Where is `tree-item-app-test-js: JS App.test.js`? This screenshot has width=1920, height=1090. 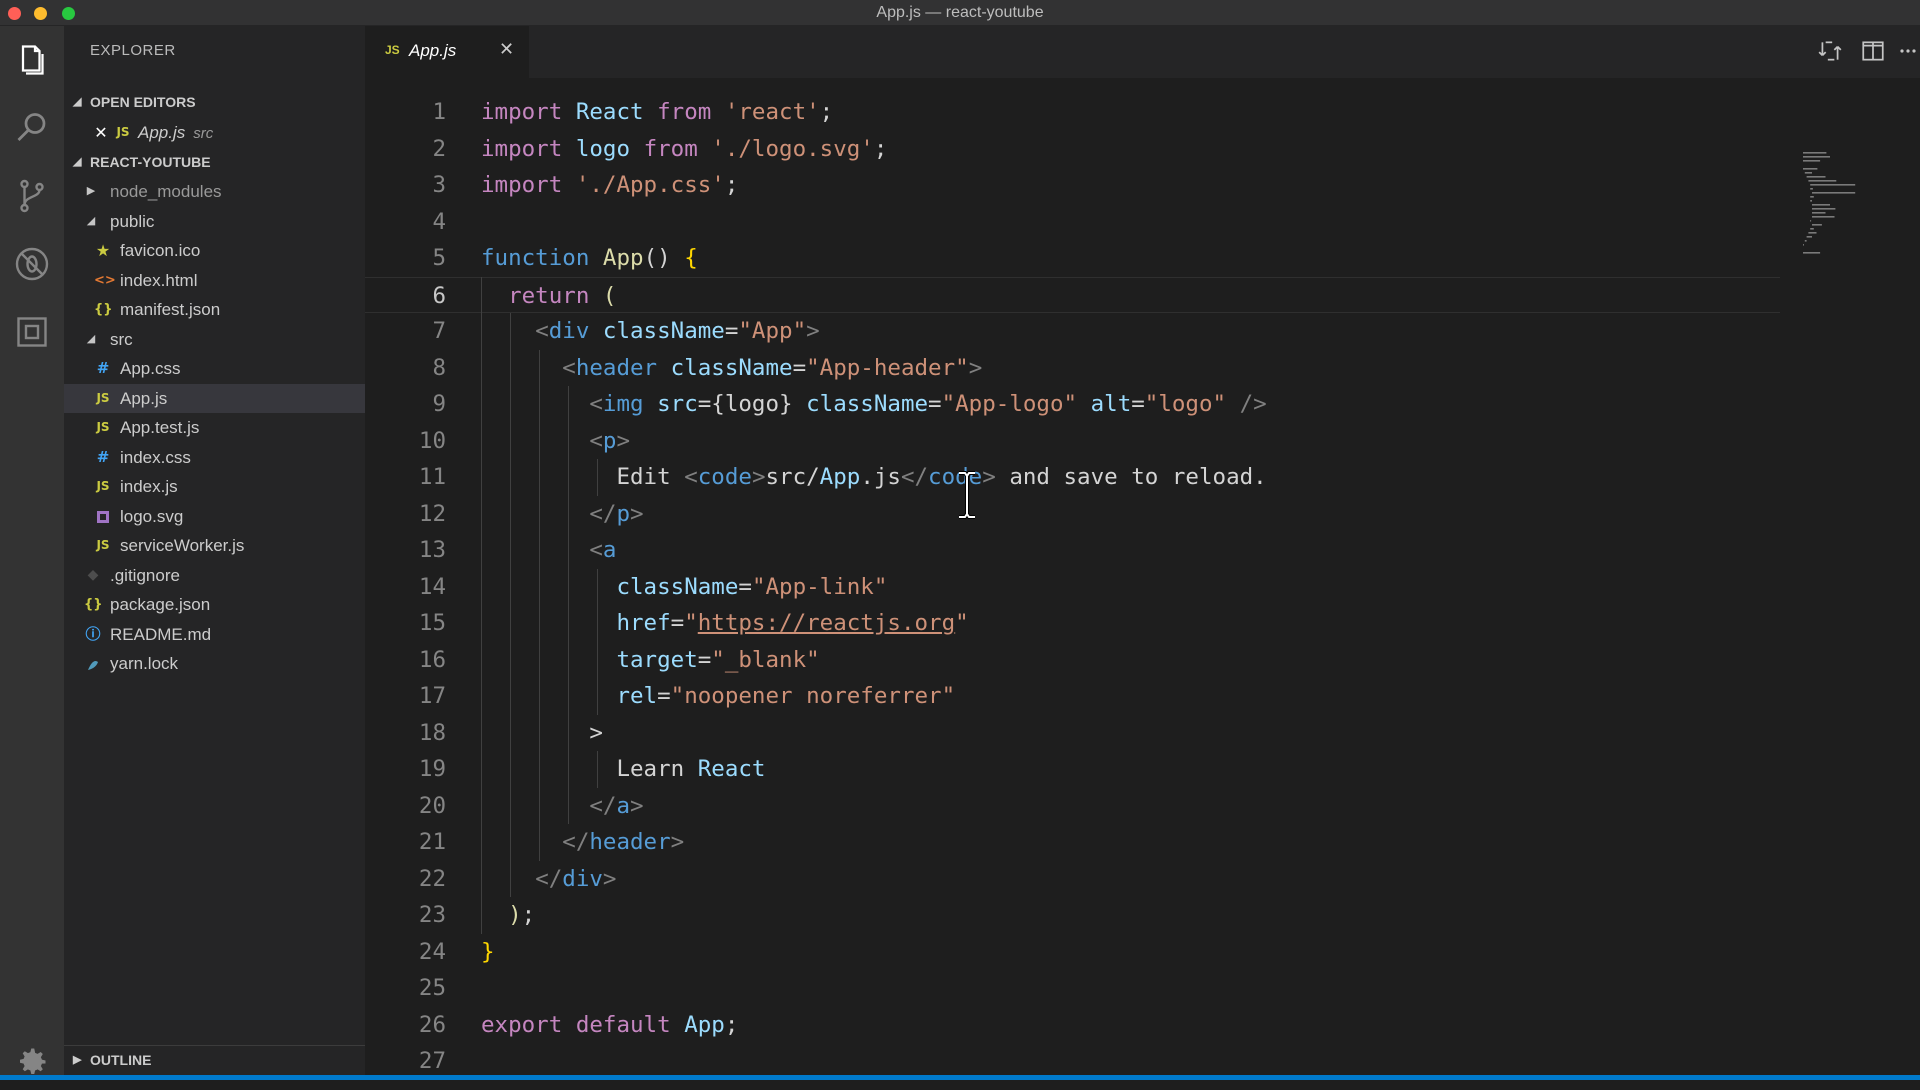 tree-item-app-test-js: JS App.test.js is located at coordinates (214, 427).